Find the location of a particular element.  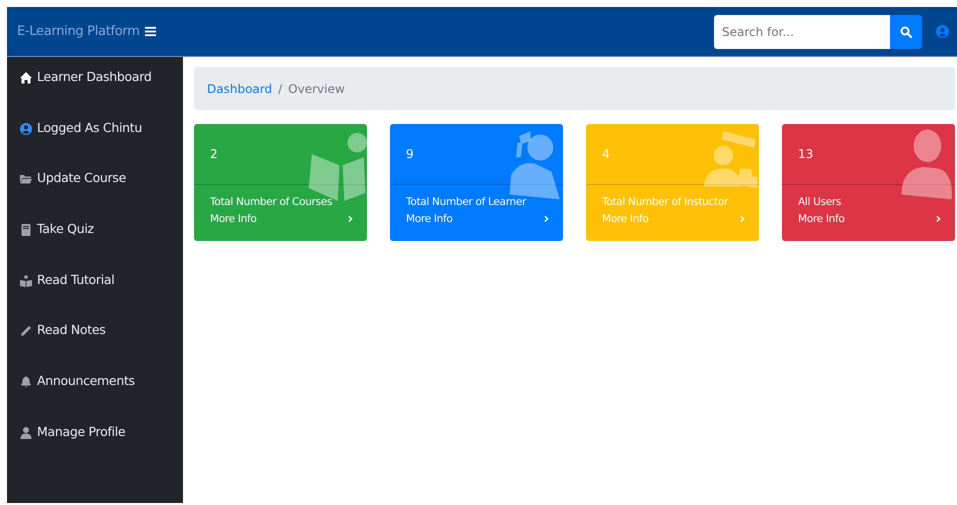

card-count: 2 is located at coordinates (214, 154).